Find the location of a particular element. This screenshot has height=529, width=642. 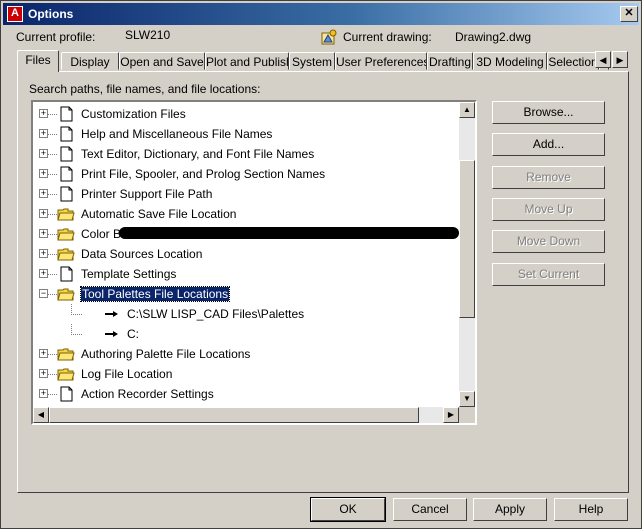

tree-row: + Authoring Palette File Locations is located at coordinates (248, 354).